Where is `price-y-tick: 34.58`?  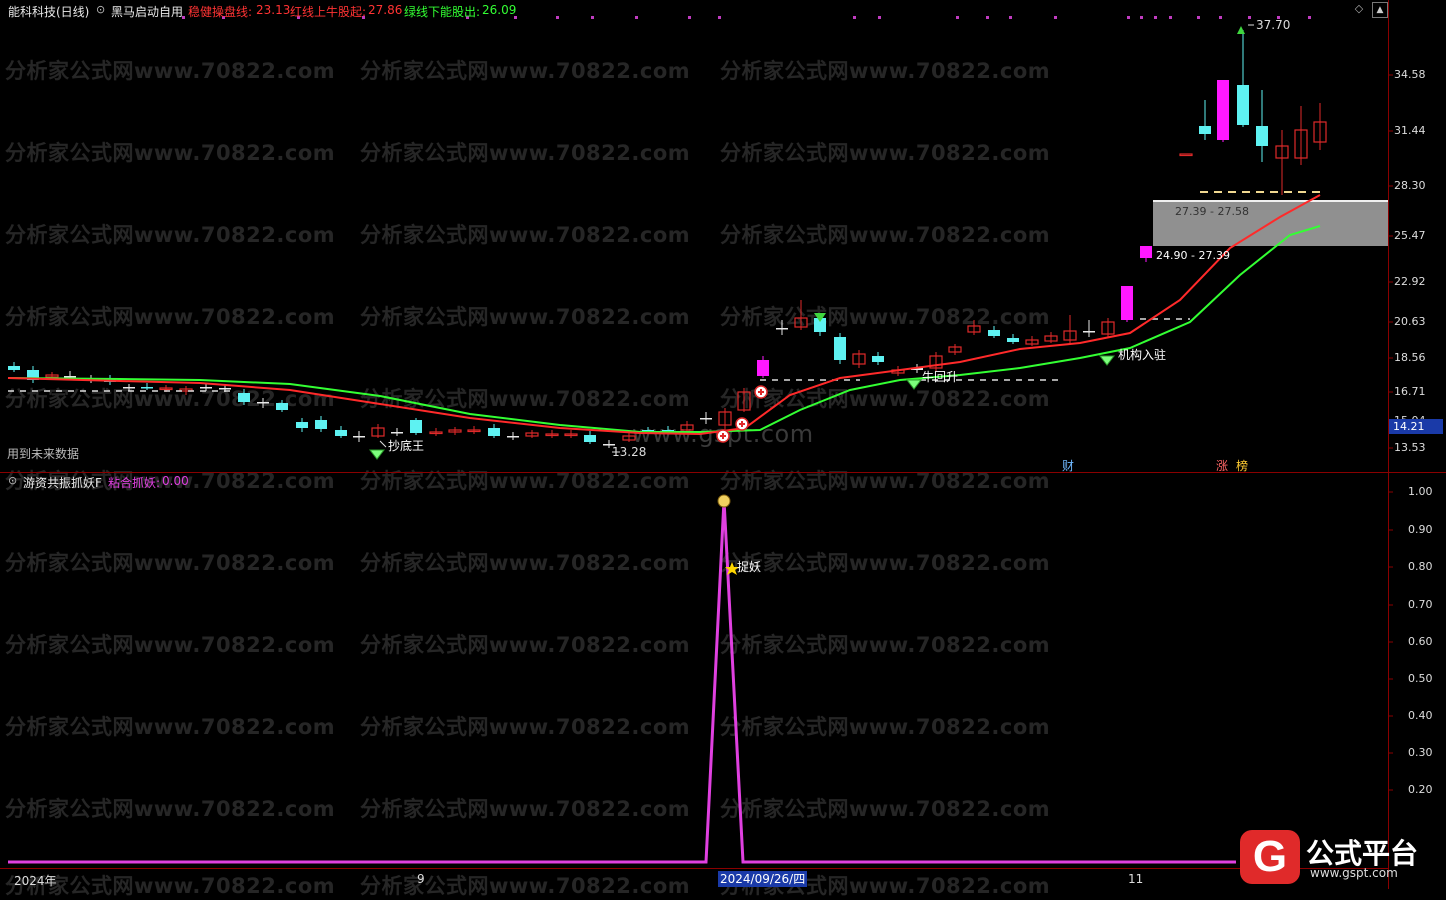
price-y-tick: 34.58 is located at coordinates (1410, 74).